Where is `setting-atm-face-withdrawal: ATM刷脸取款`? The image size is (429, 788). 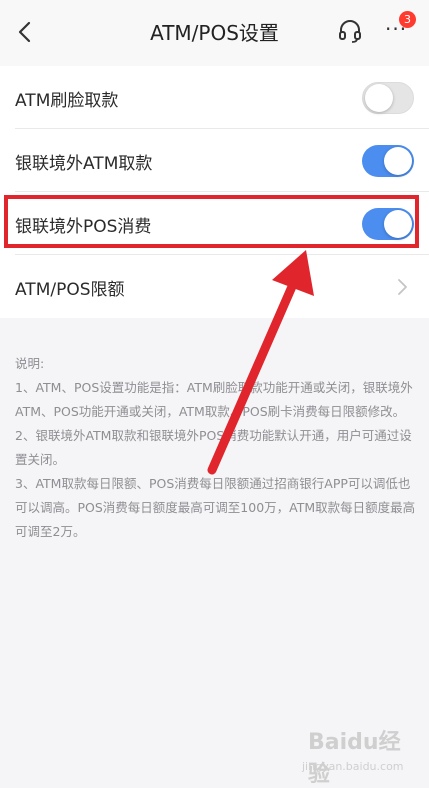 setting-atm-face-withdrawal: ATM刷脸取款 is located at coordinates (214, 97).